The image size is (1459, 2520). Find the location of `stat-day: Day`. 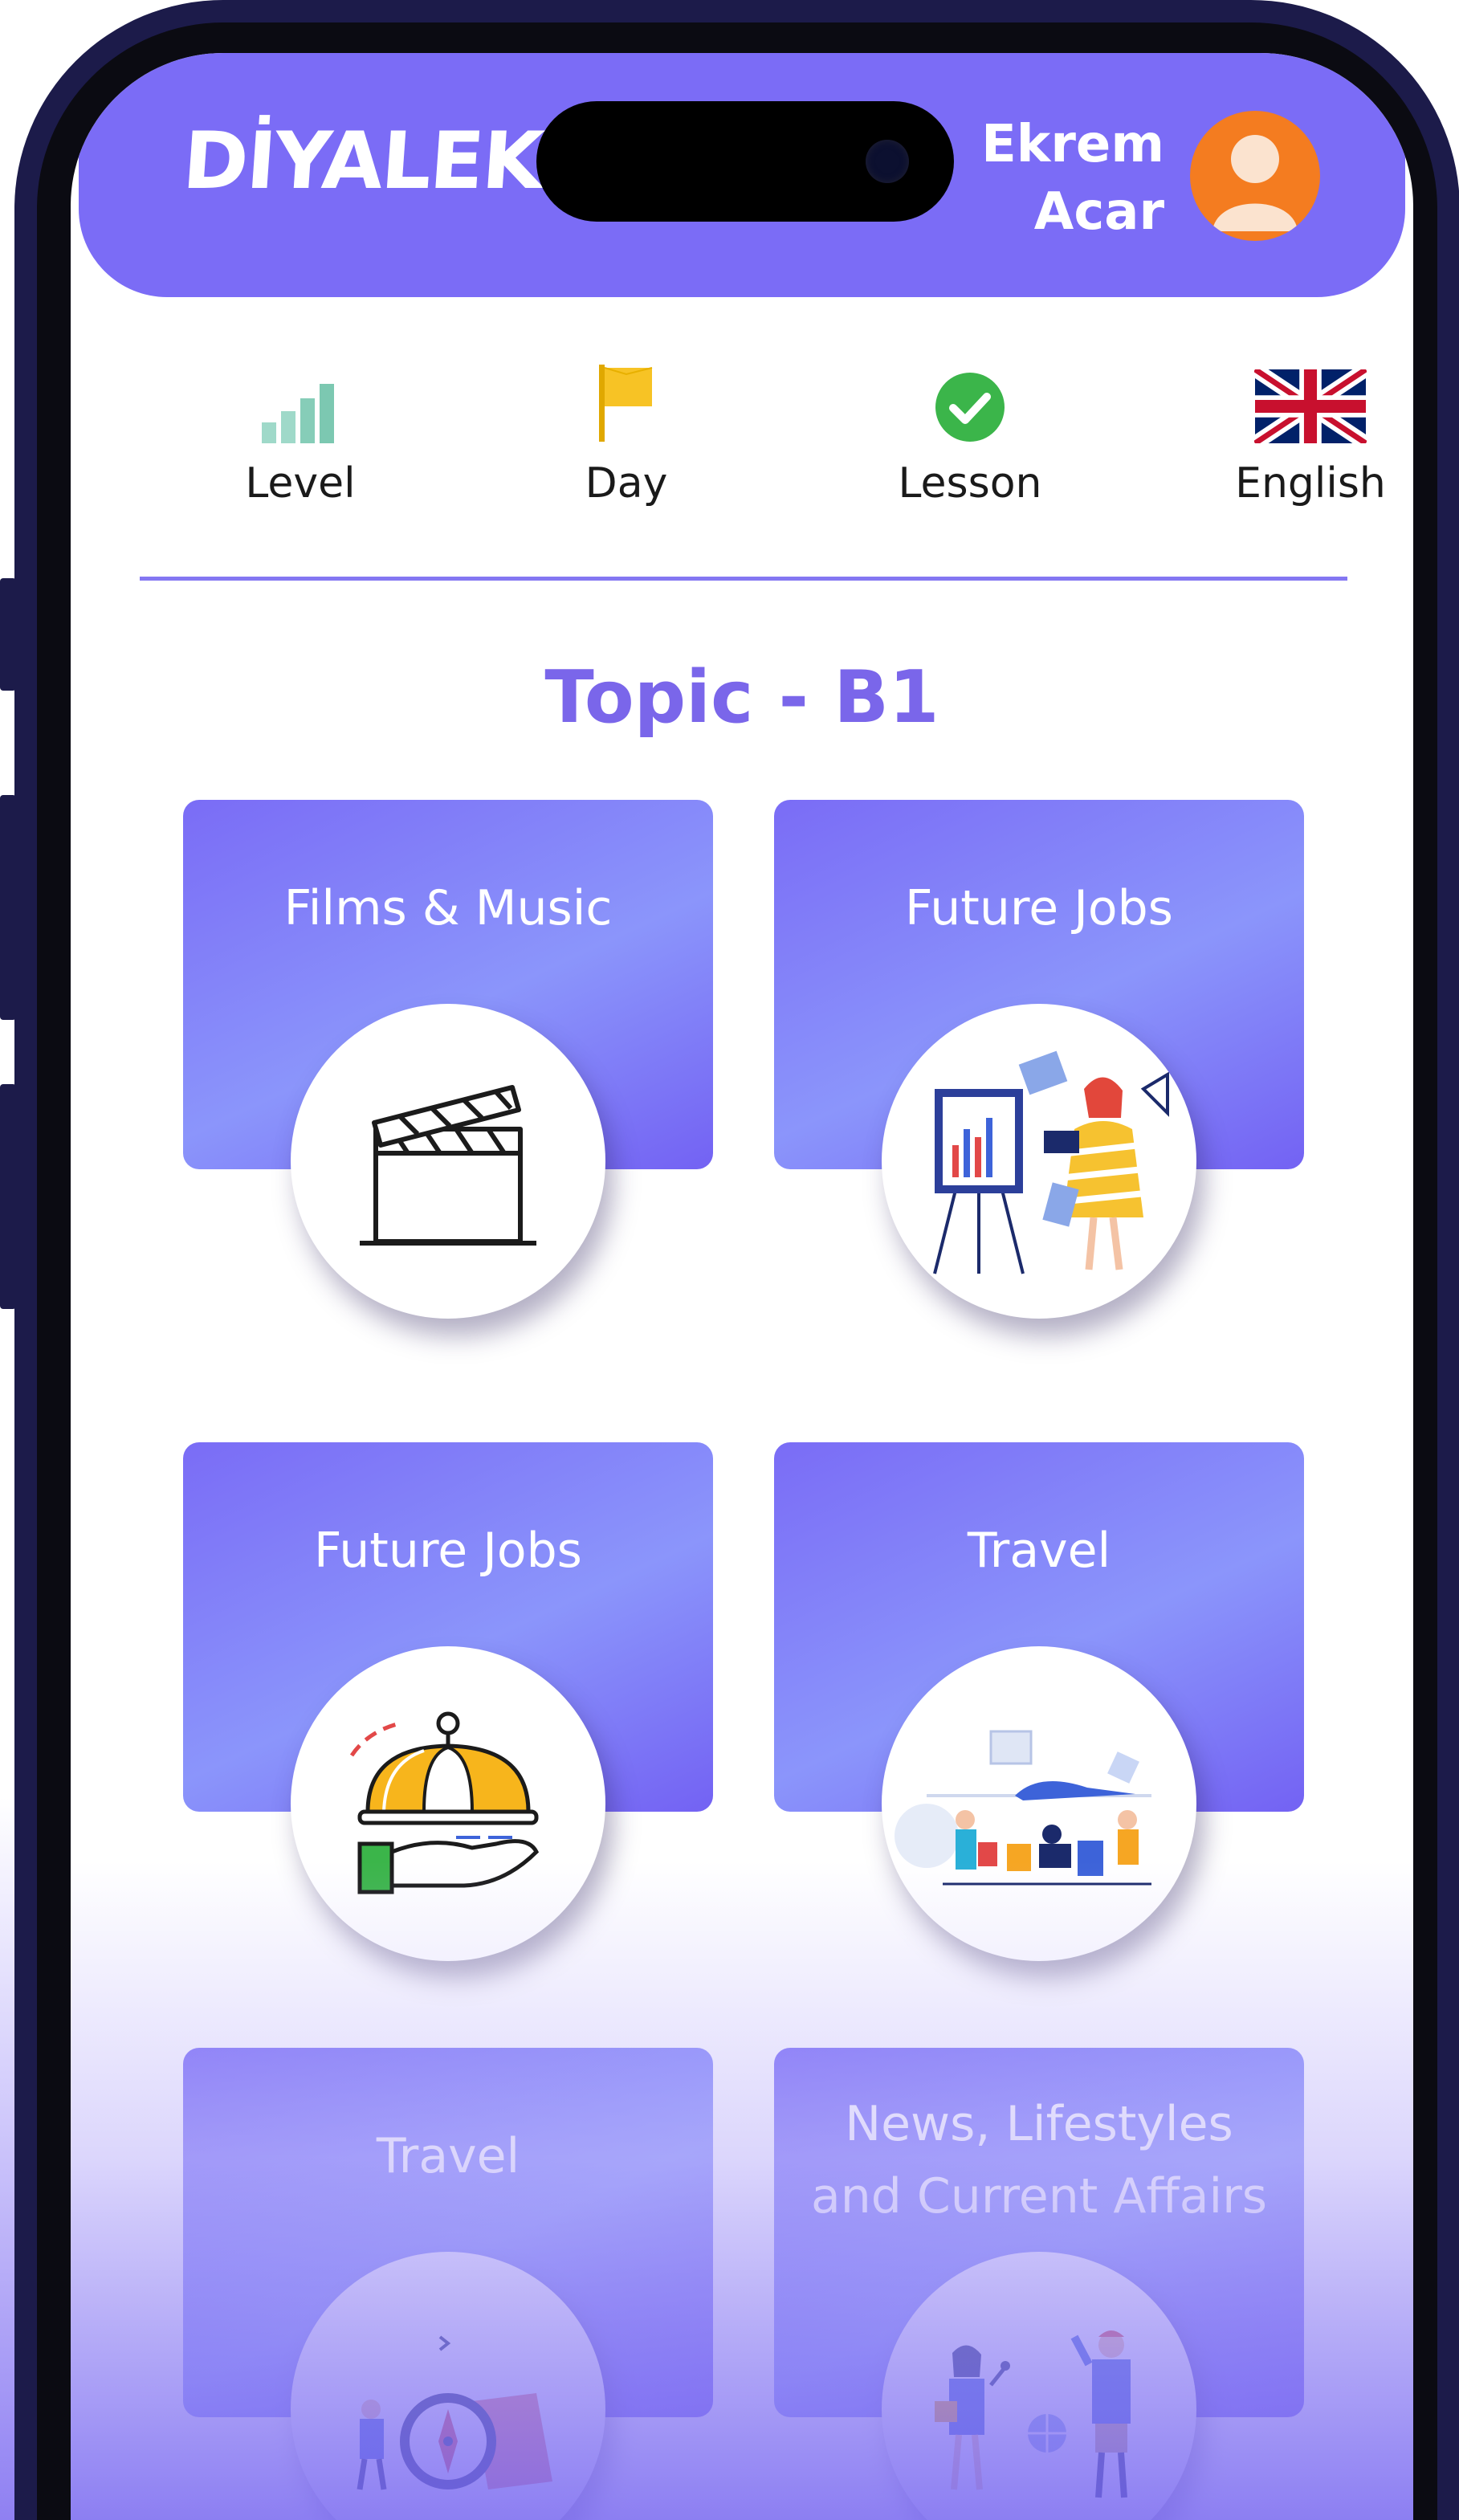

stat-day: Day is located at coordinates (626, 436).